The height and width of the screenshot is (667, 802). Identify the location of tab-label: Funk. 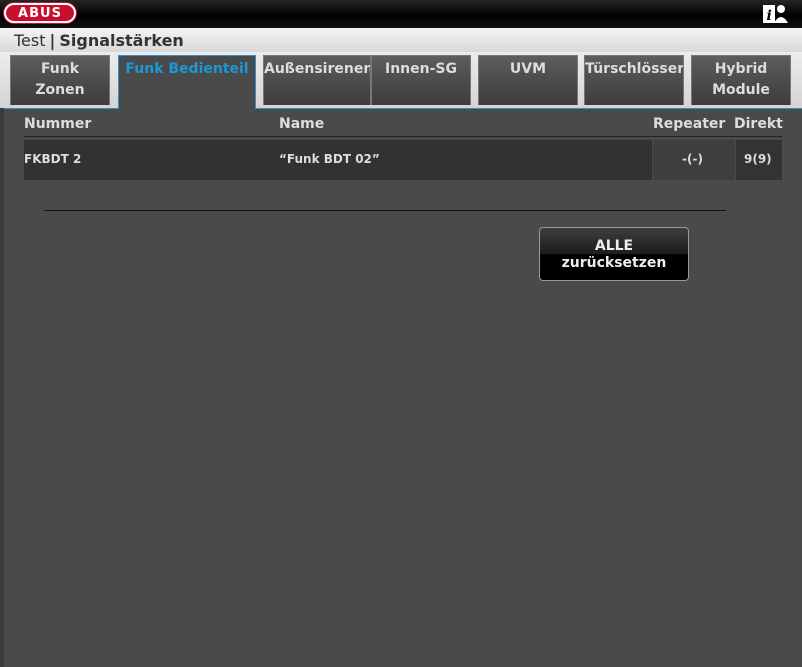
(60, 69).